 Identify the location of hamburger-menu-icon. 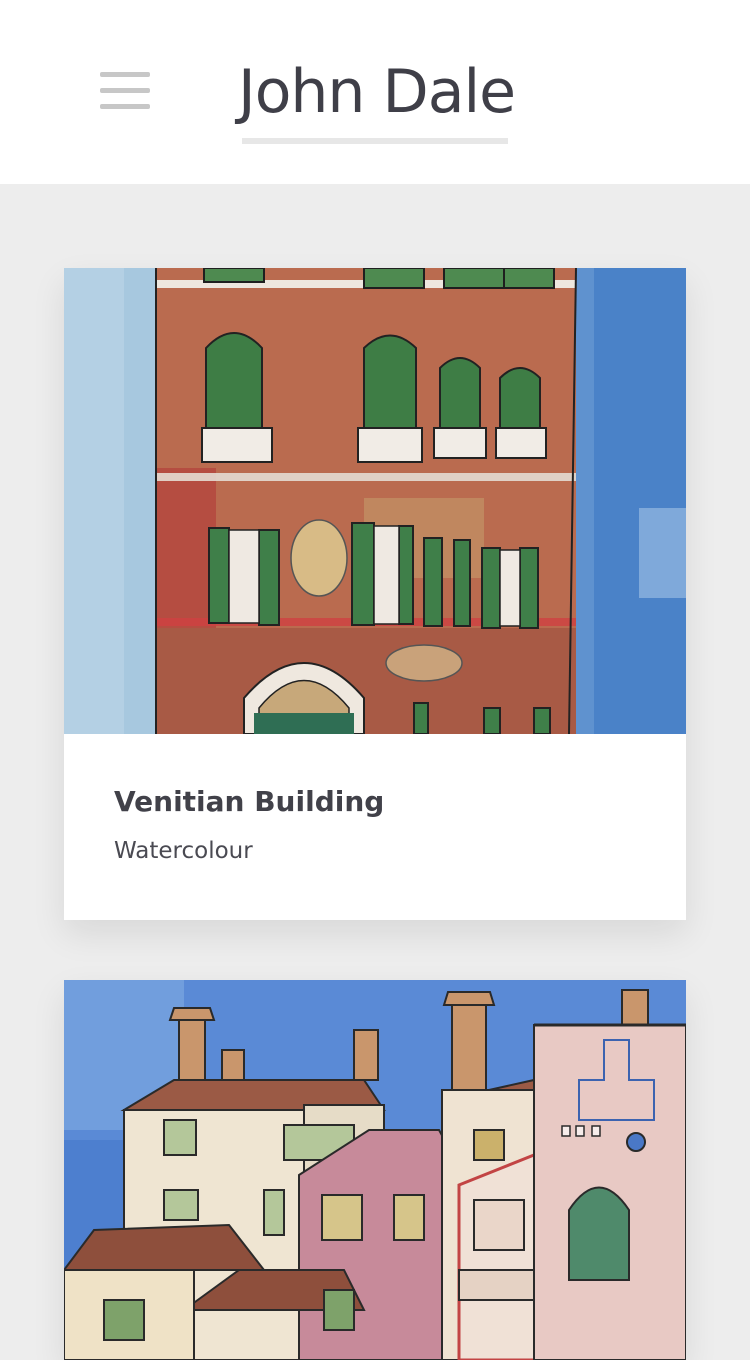
(125, 91).